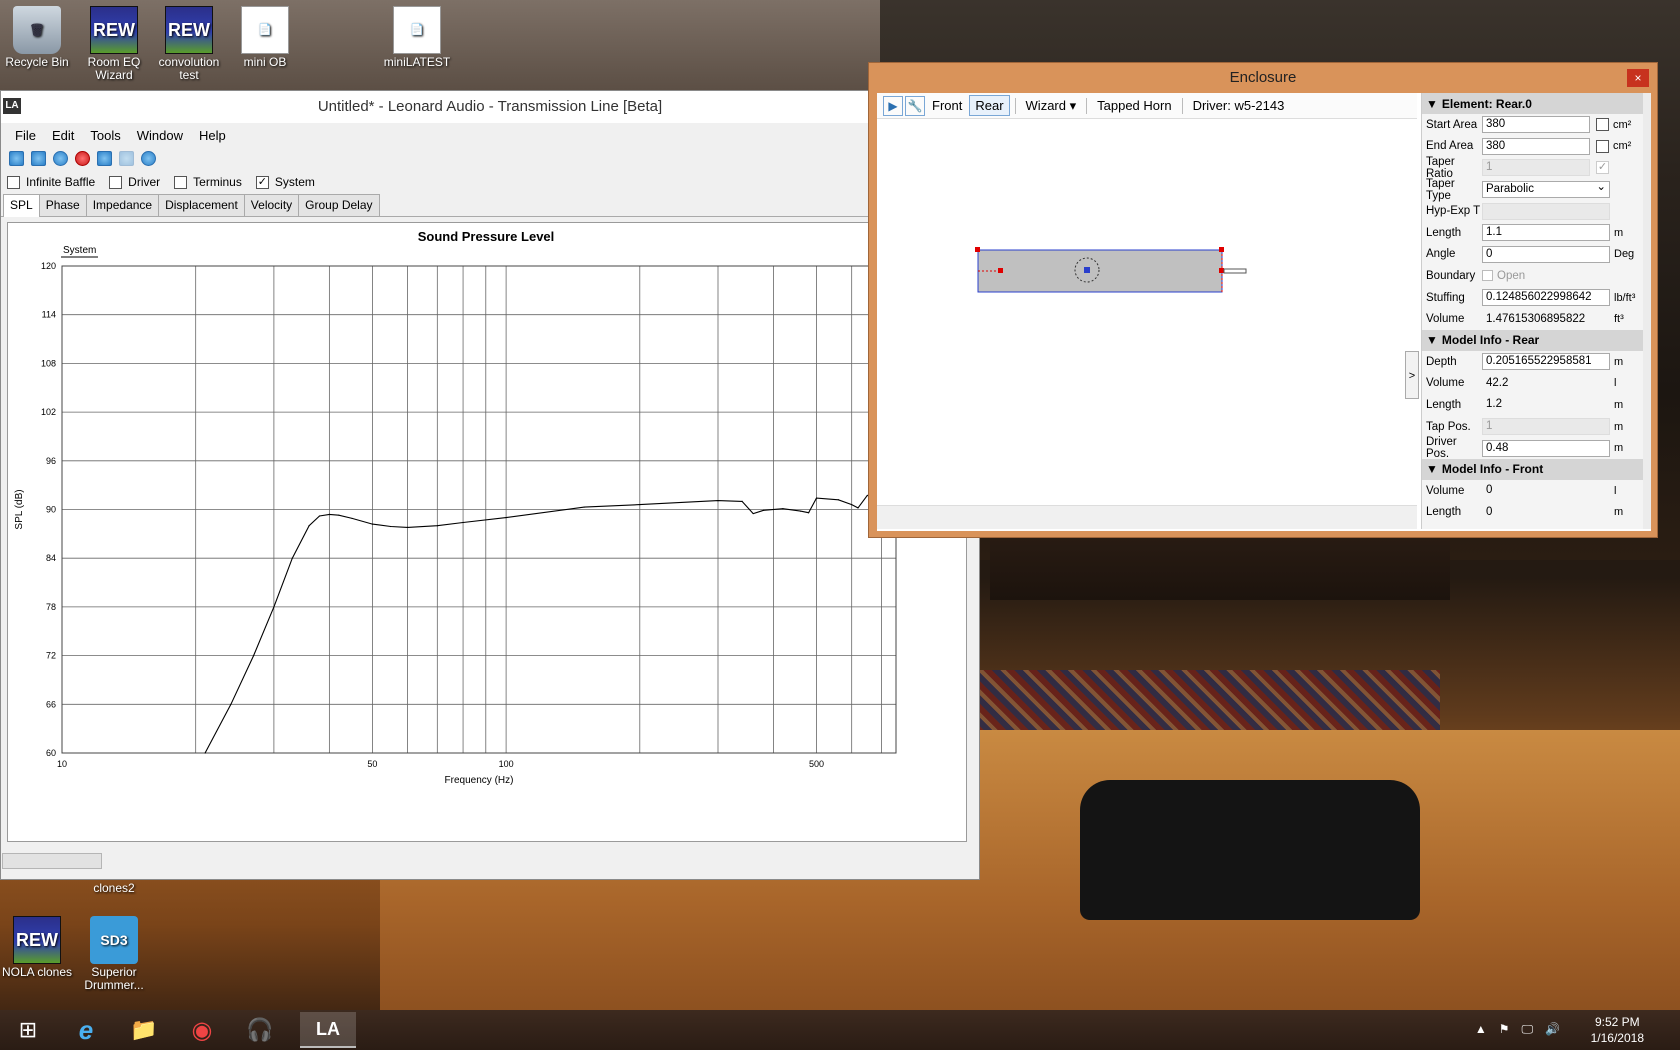 The height and width of the screenshot is (1050, 1680). I want to click on save-icon, so click(38, 158).